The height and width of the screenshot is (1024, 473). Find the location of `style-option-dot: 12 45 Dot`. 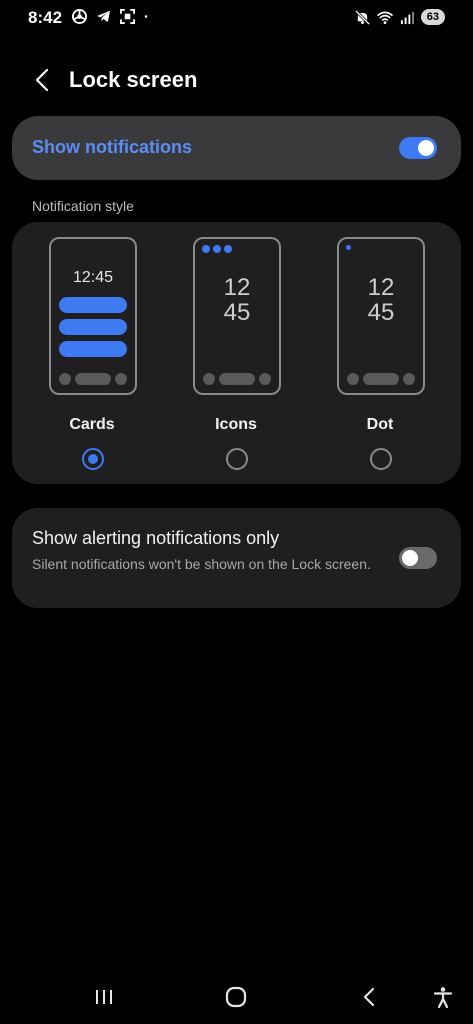

style-option-dot: 12 45 Dot is located at coordinates (380, 353).